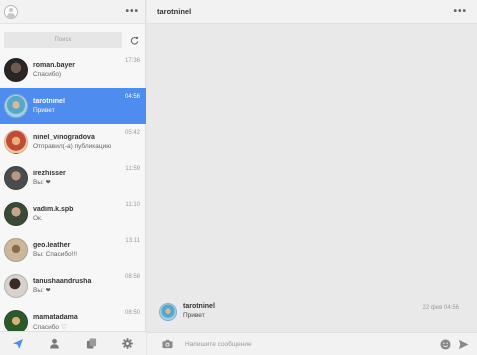  I want to click on conversation-menu-button: •••, so click(460, 11).